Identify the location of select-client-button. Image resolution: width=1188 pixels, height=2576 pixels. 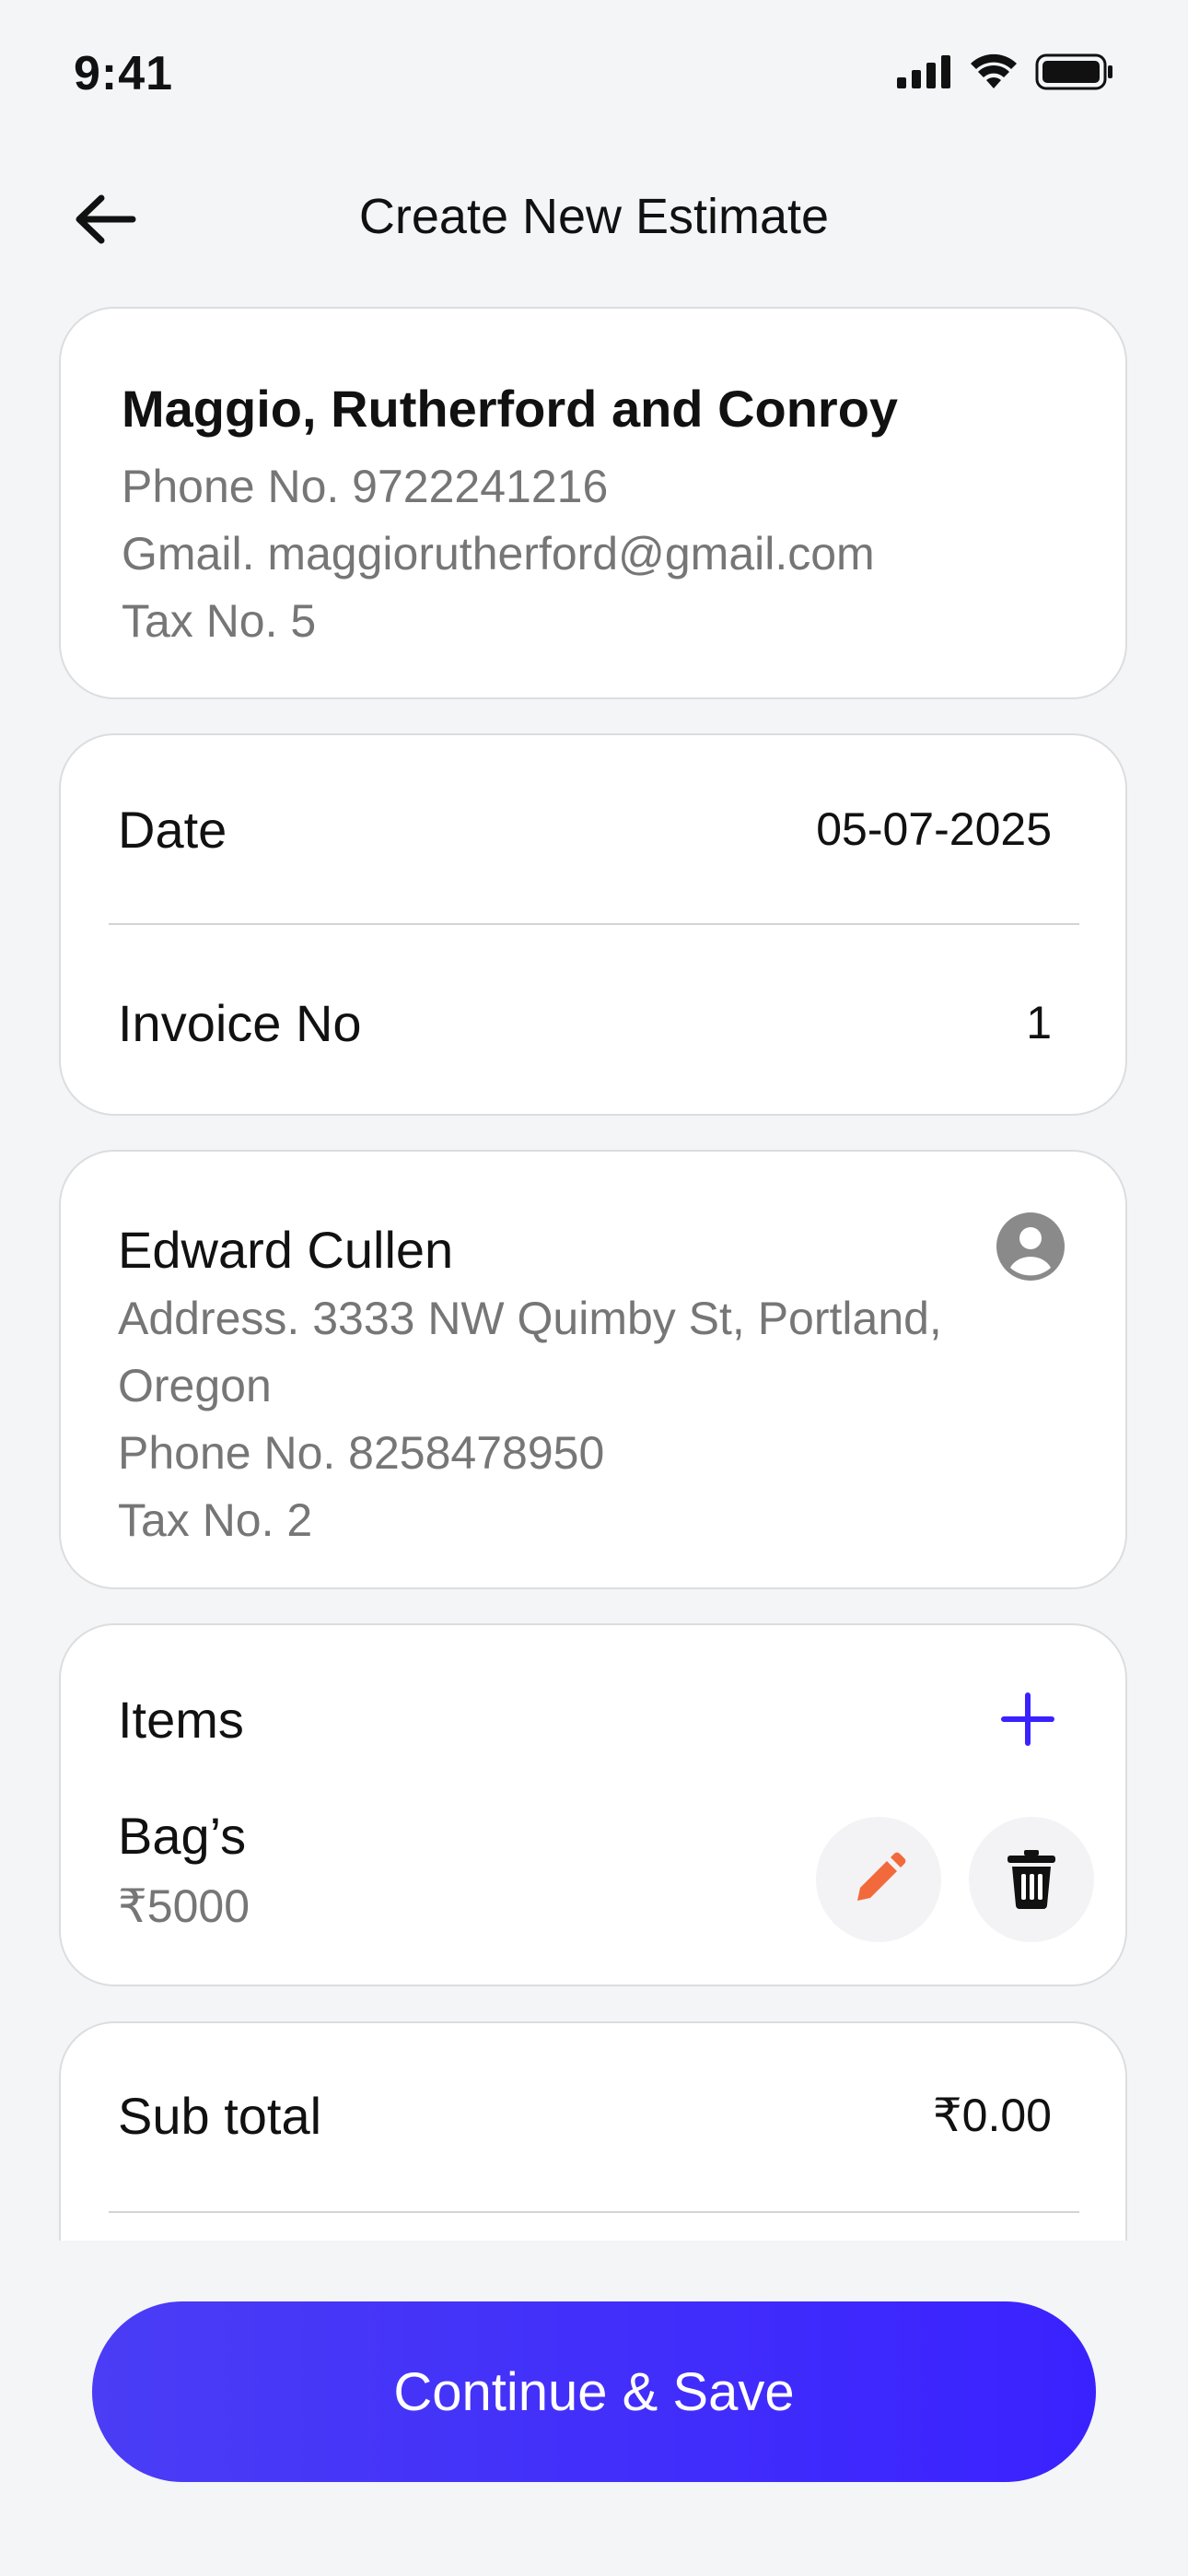
(1030, 1246).